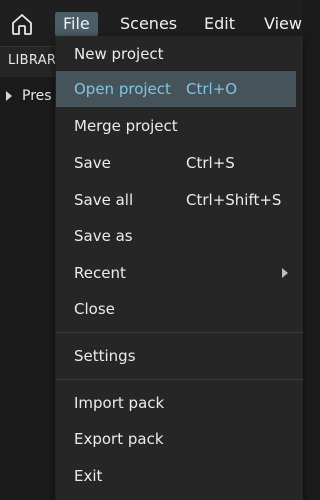 The width and height of the screenshot is (320, 500). Describe the element at coordinates (119, 439) in the screenshot. I see `menu-item-label: Export pack` at that location.